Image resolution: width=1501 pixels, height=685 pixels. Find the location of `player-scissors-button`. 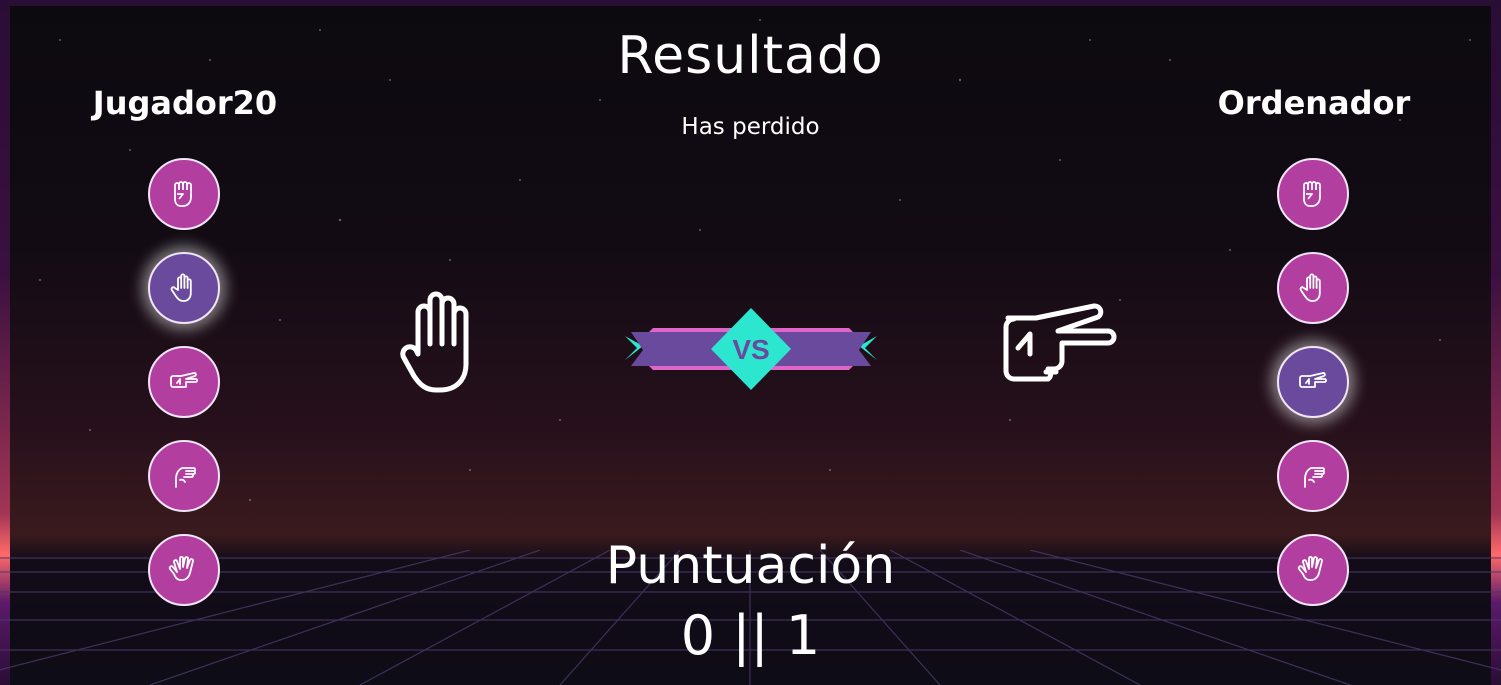

player-scissors-button is located at coordinates (184, 382).